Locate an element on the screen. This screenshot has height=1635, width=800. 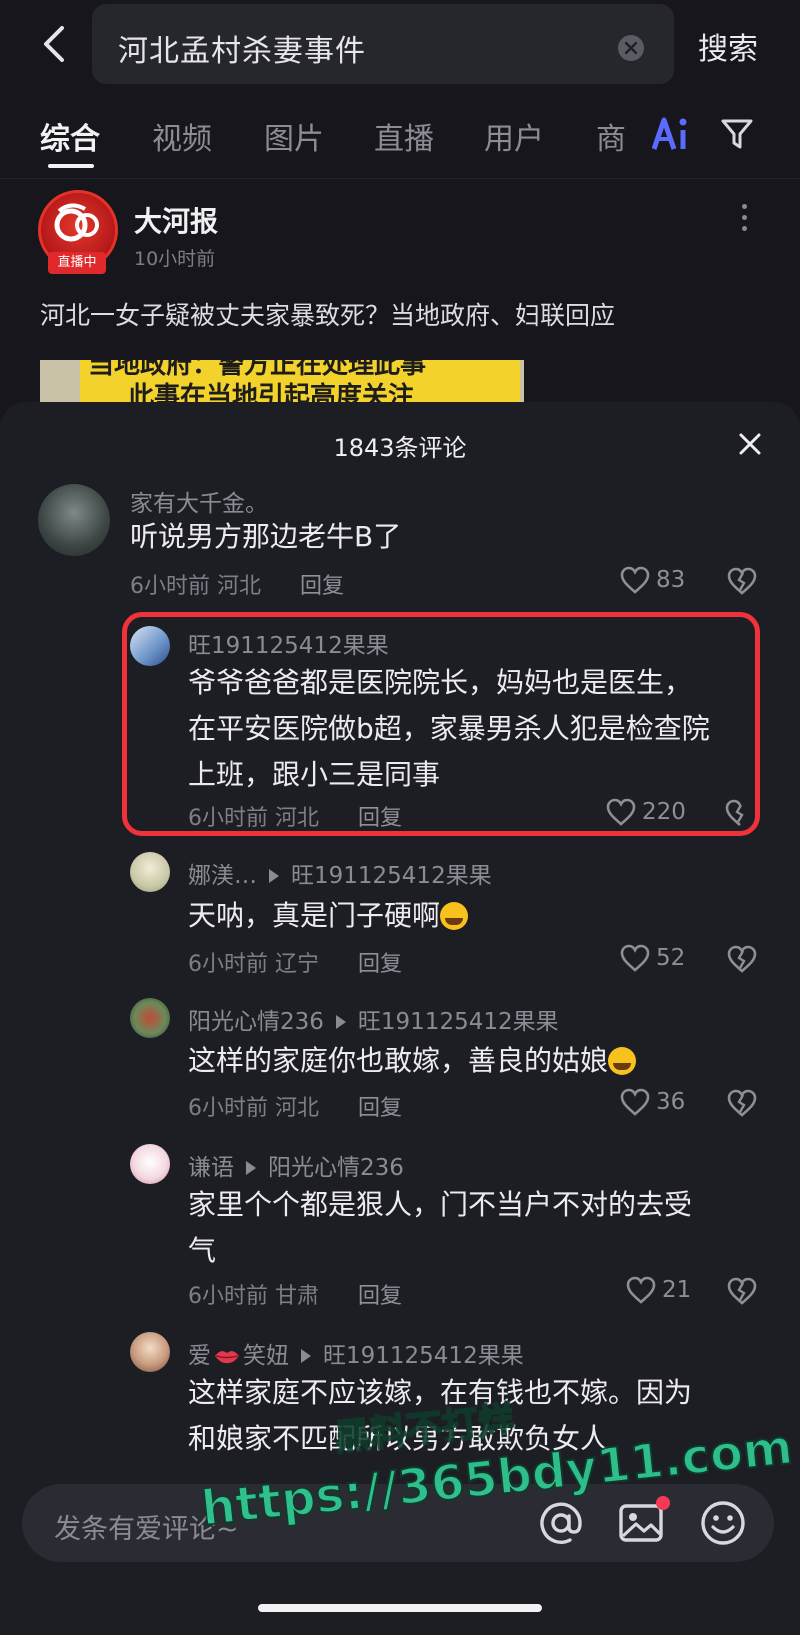
like-count: 21 is located at coordinates (677, 1290).